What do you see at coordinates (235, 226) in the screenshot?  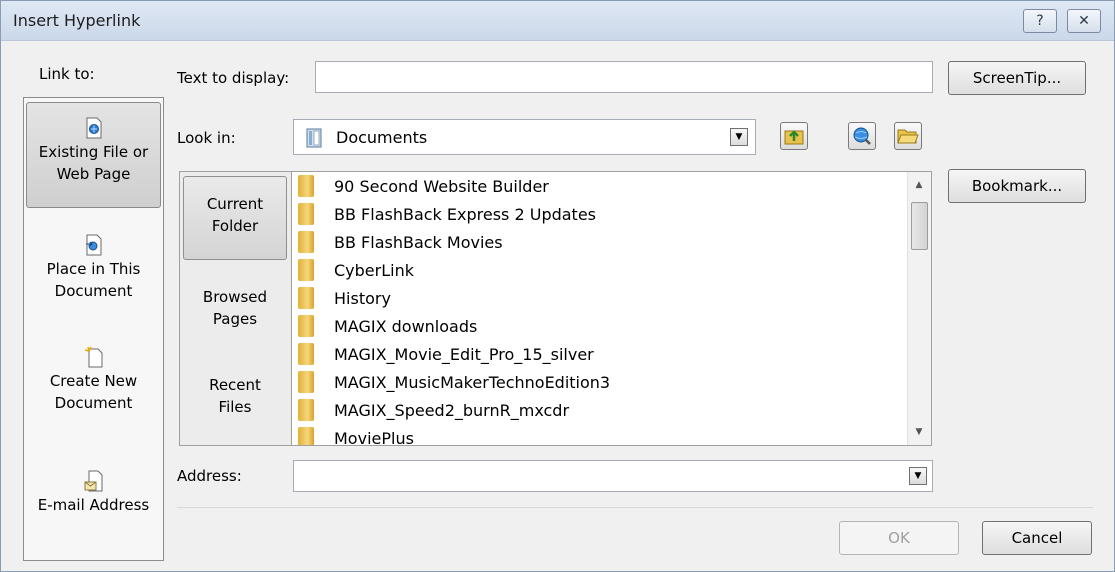 I see `place-current-line2: Folder` at bounding box center [235, 226].